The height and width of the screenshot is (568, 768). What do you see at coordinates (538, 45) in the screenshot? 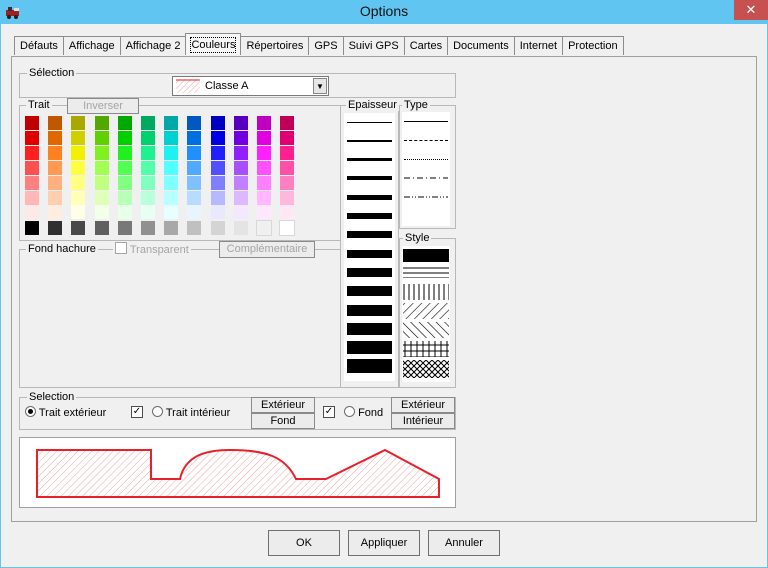
I see `tab-internet: Internet` at bounding box center [538, 45].